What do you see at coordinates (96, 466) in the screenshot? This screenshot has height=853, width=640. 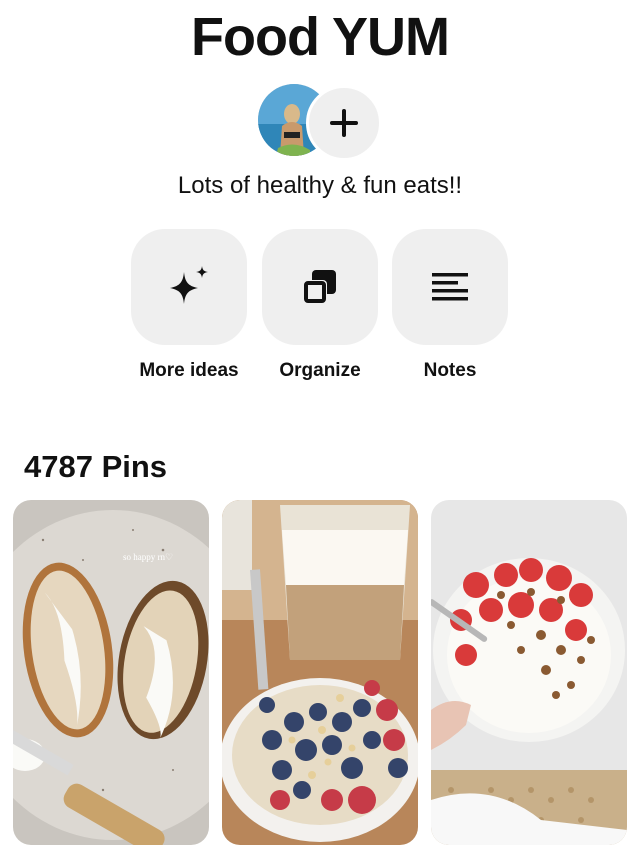 I see `pins-count: 4787 Pins` at bounding box center [96, 466].